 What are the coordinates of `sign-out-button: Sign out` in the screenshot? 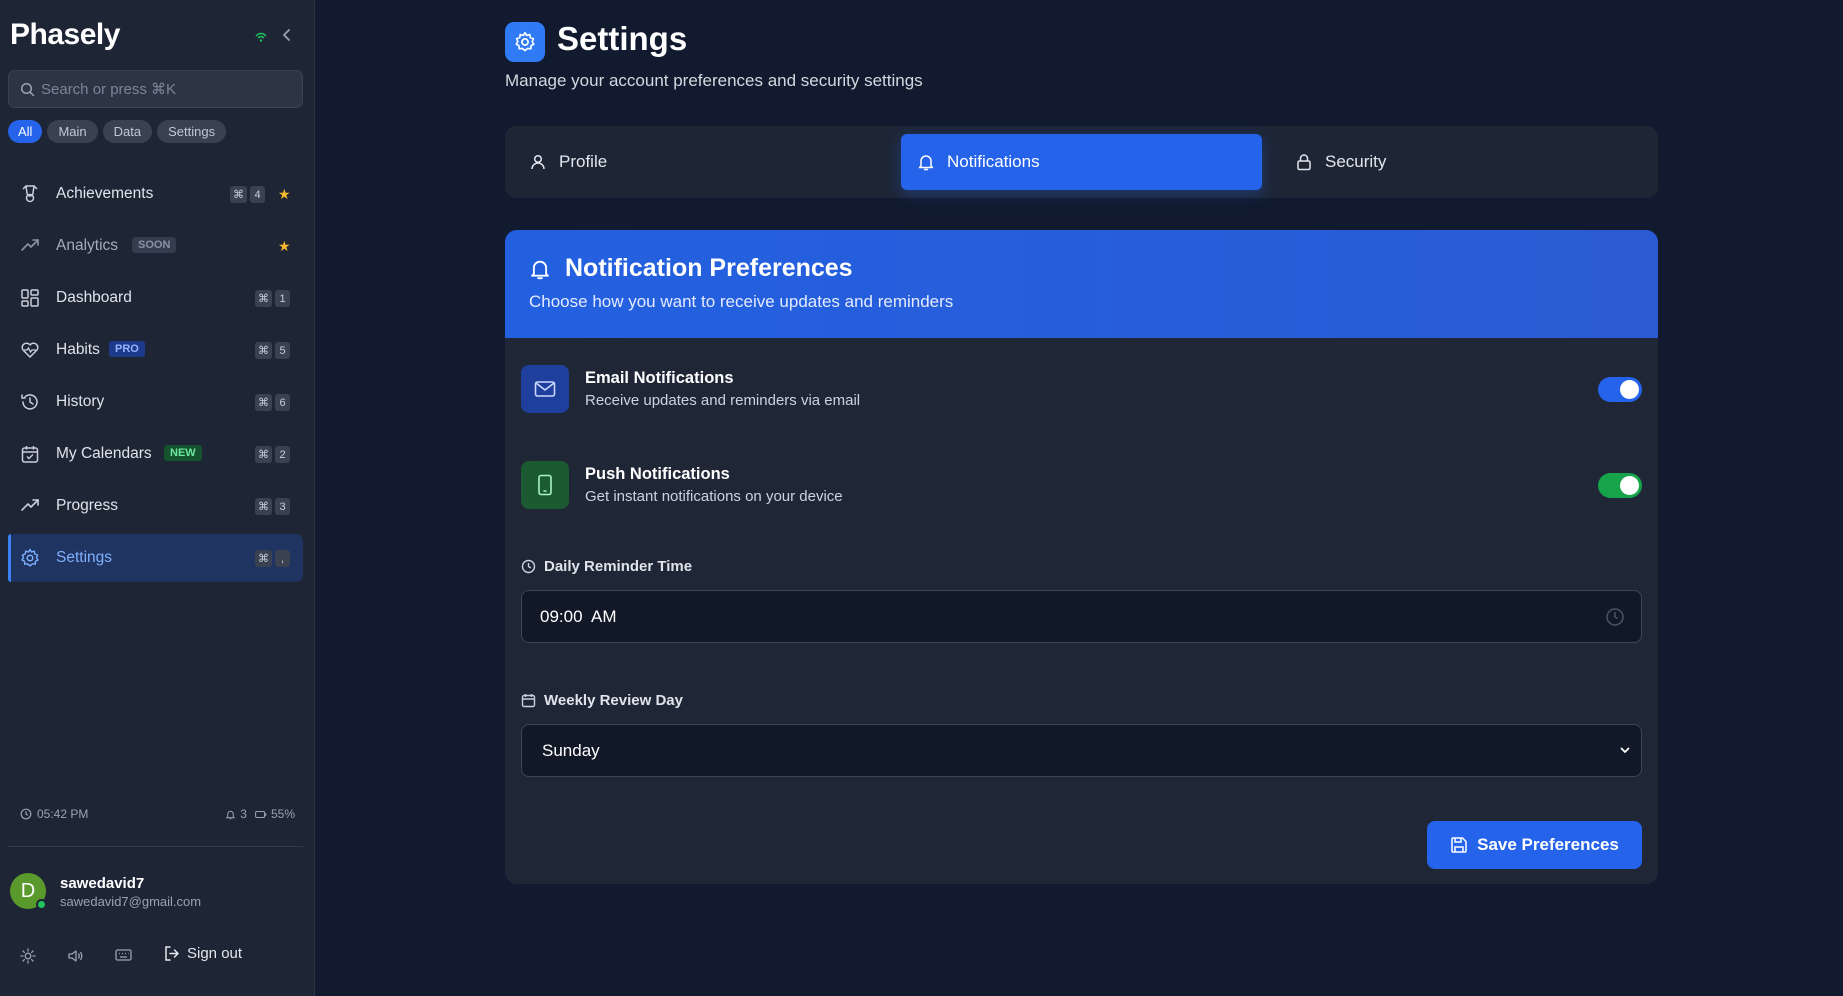 It's located at (202, 953).